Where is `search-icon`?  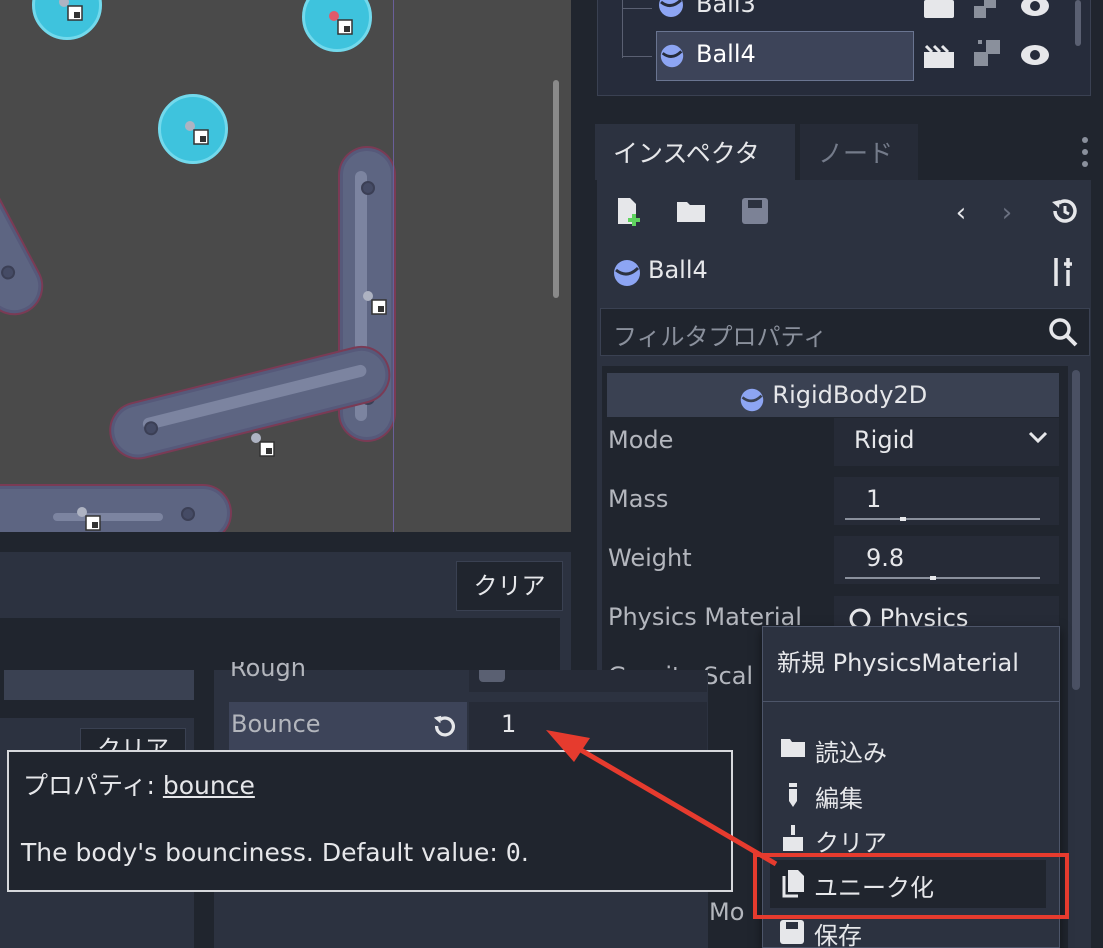 search-icon is located at coordinates (1063, 332).